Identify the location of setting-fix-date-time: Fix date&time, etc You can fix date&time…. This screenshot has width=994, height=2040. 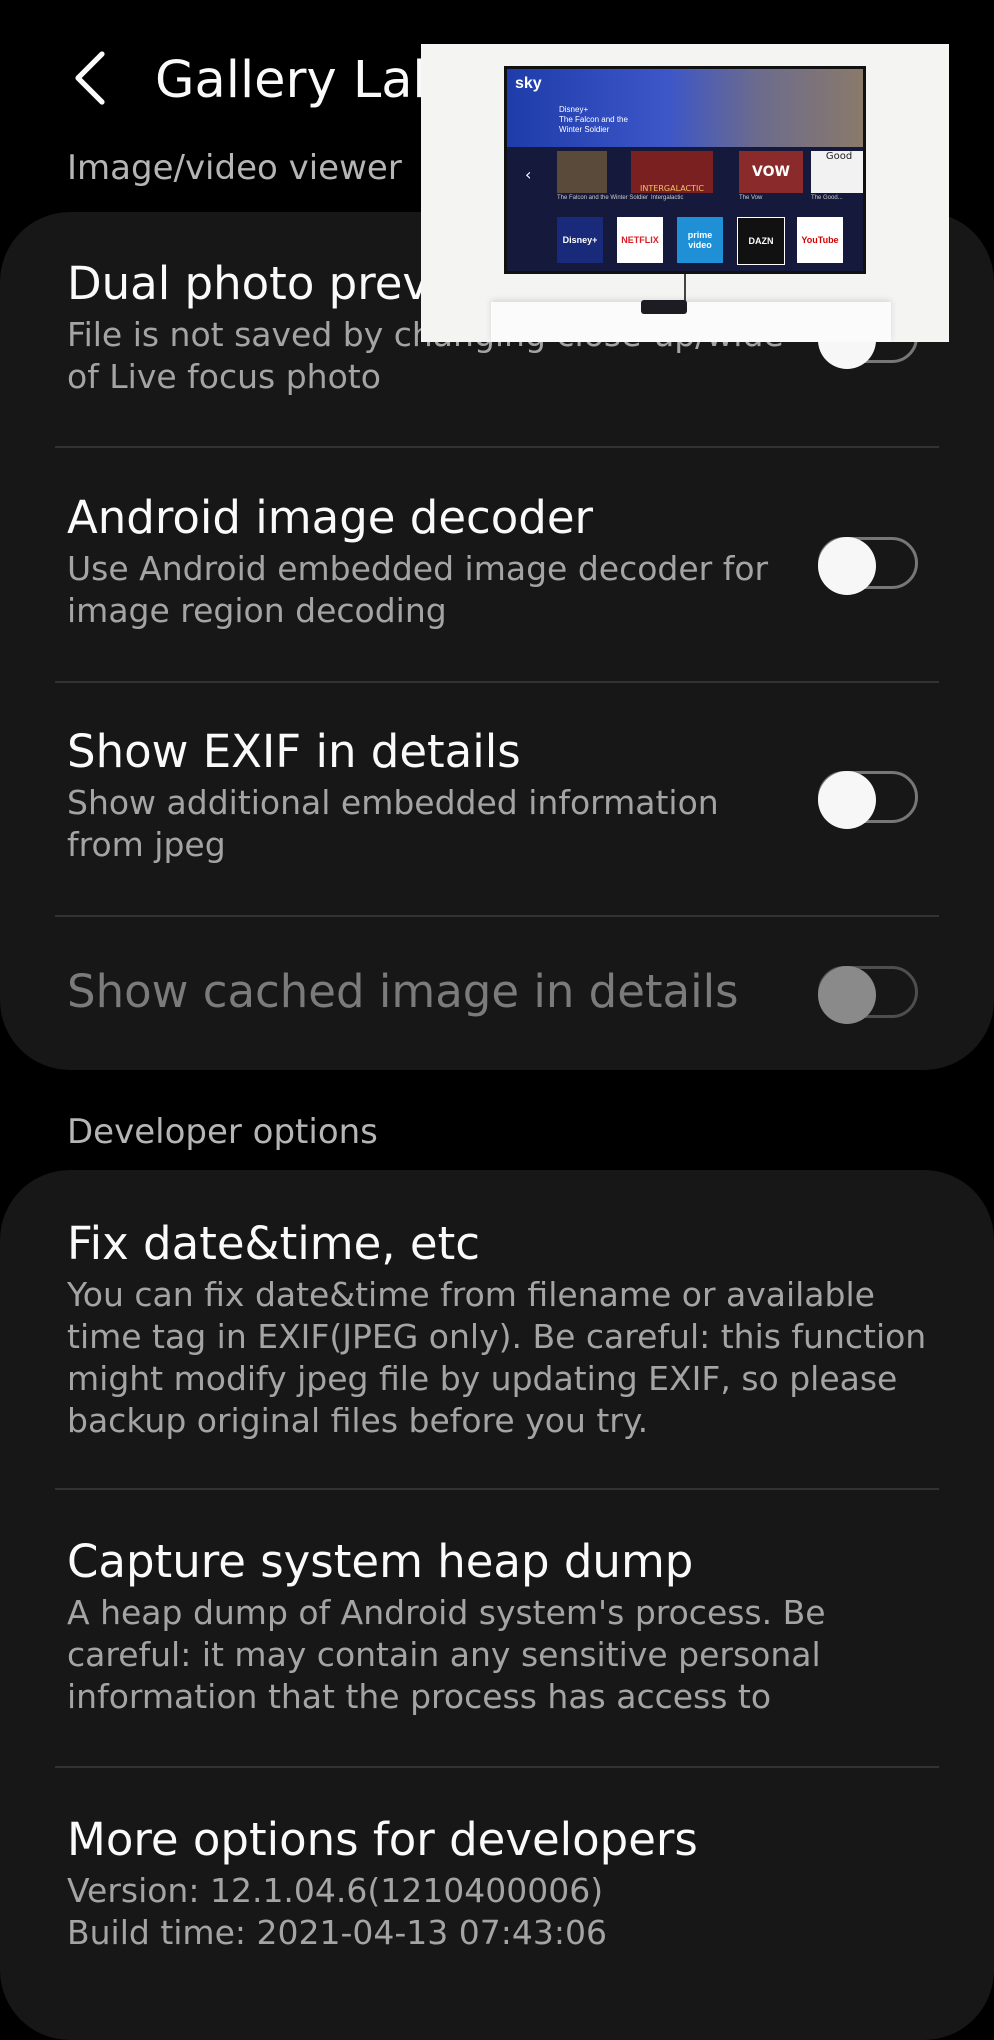
(497, 1329).